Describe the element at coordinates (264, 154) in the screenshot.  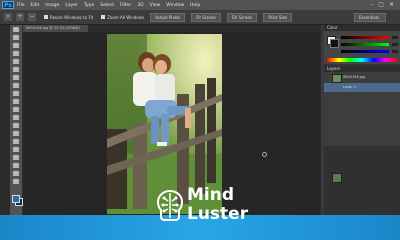
I see `cursor-indicator` at that location.